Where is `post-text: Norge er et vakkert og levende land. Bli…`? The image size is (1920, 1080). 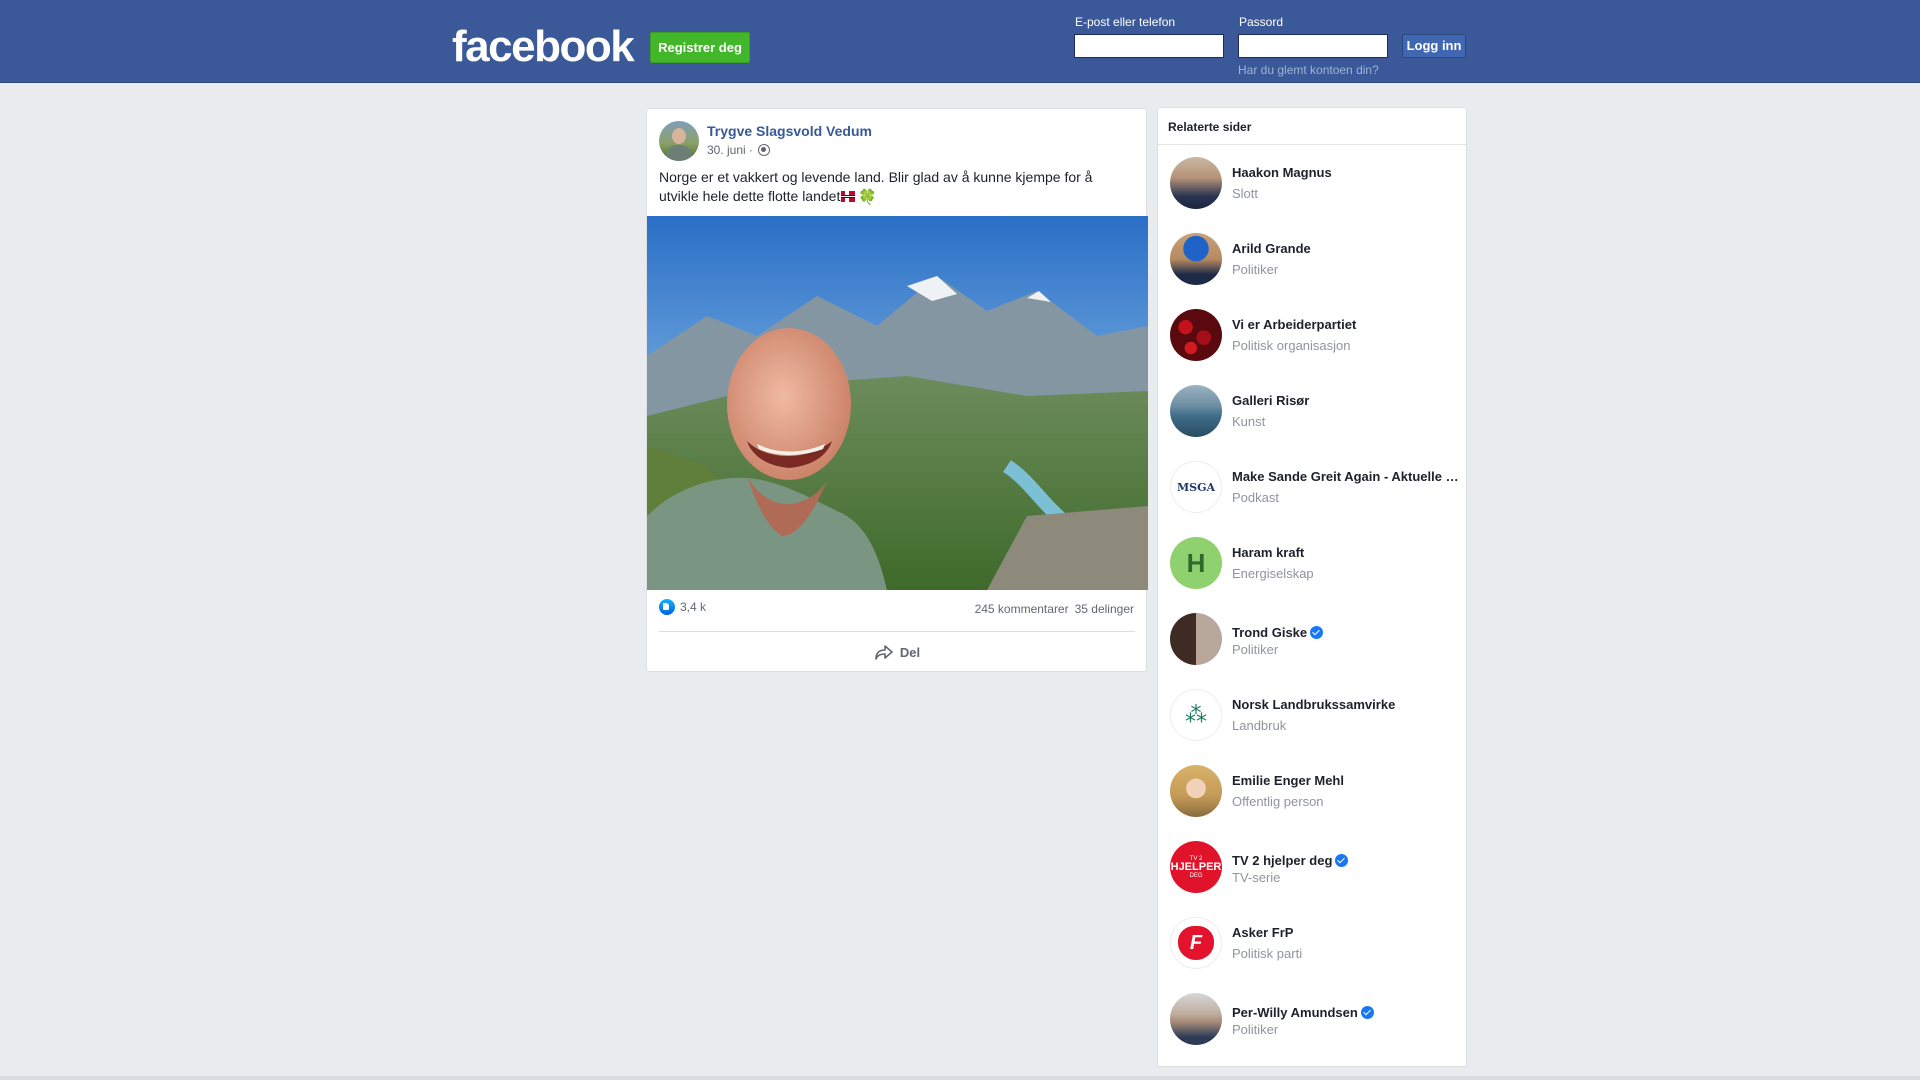 post-text: Norge er et vakkert og levende land. Bli… is located at coordinates (897, 187).